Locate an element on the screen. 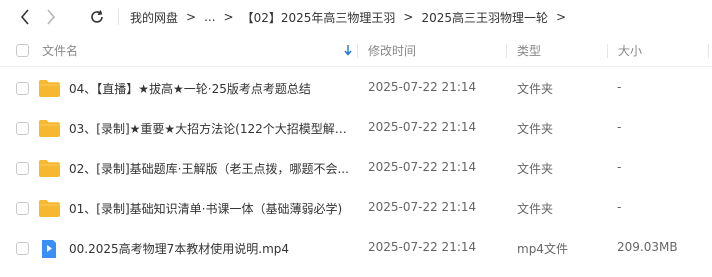 Image resolution: width=712 pixels, height=277 pixels. chevron-right-icon is located at coordinates (51, 17).